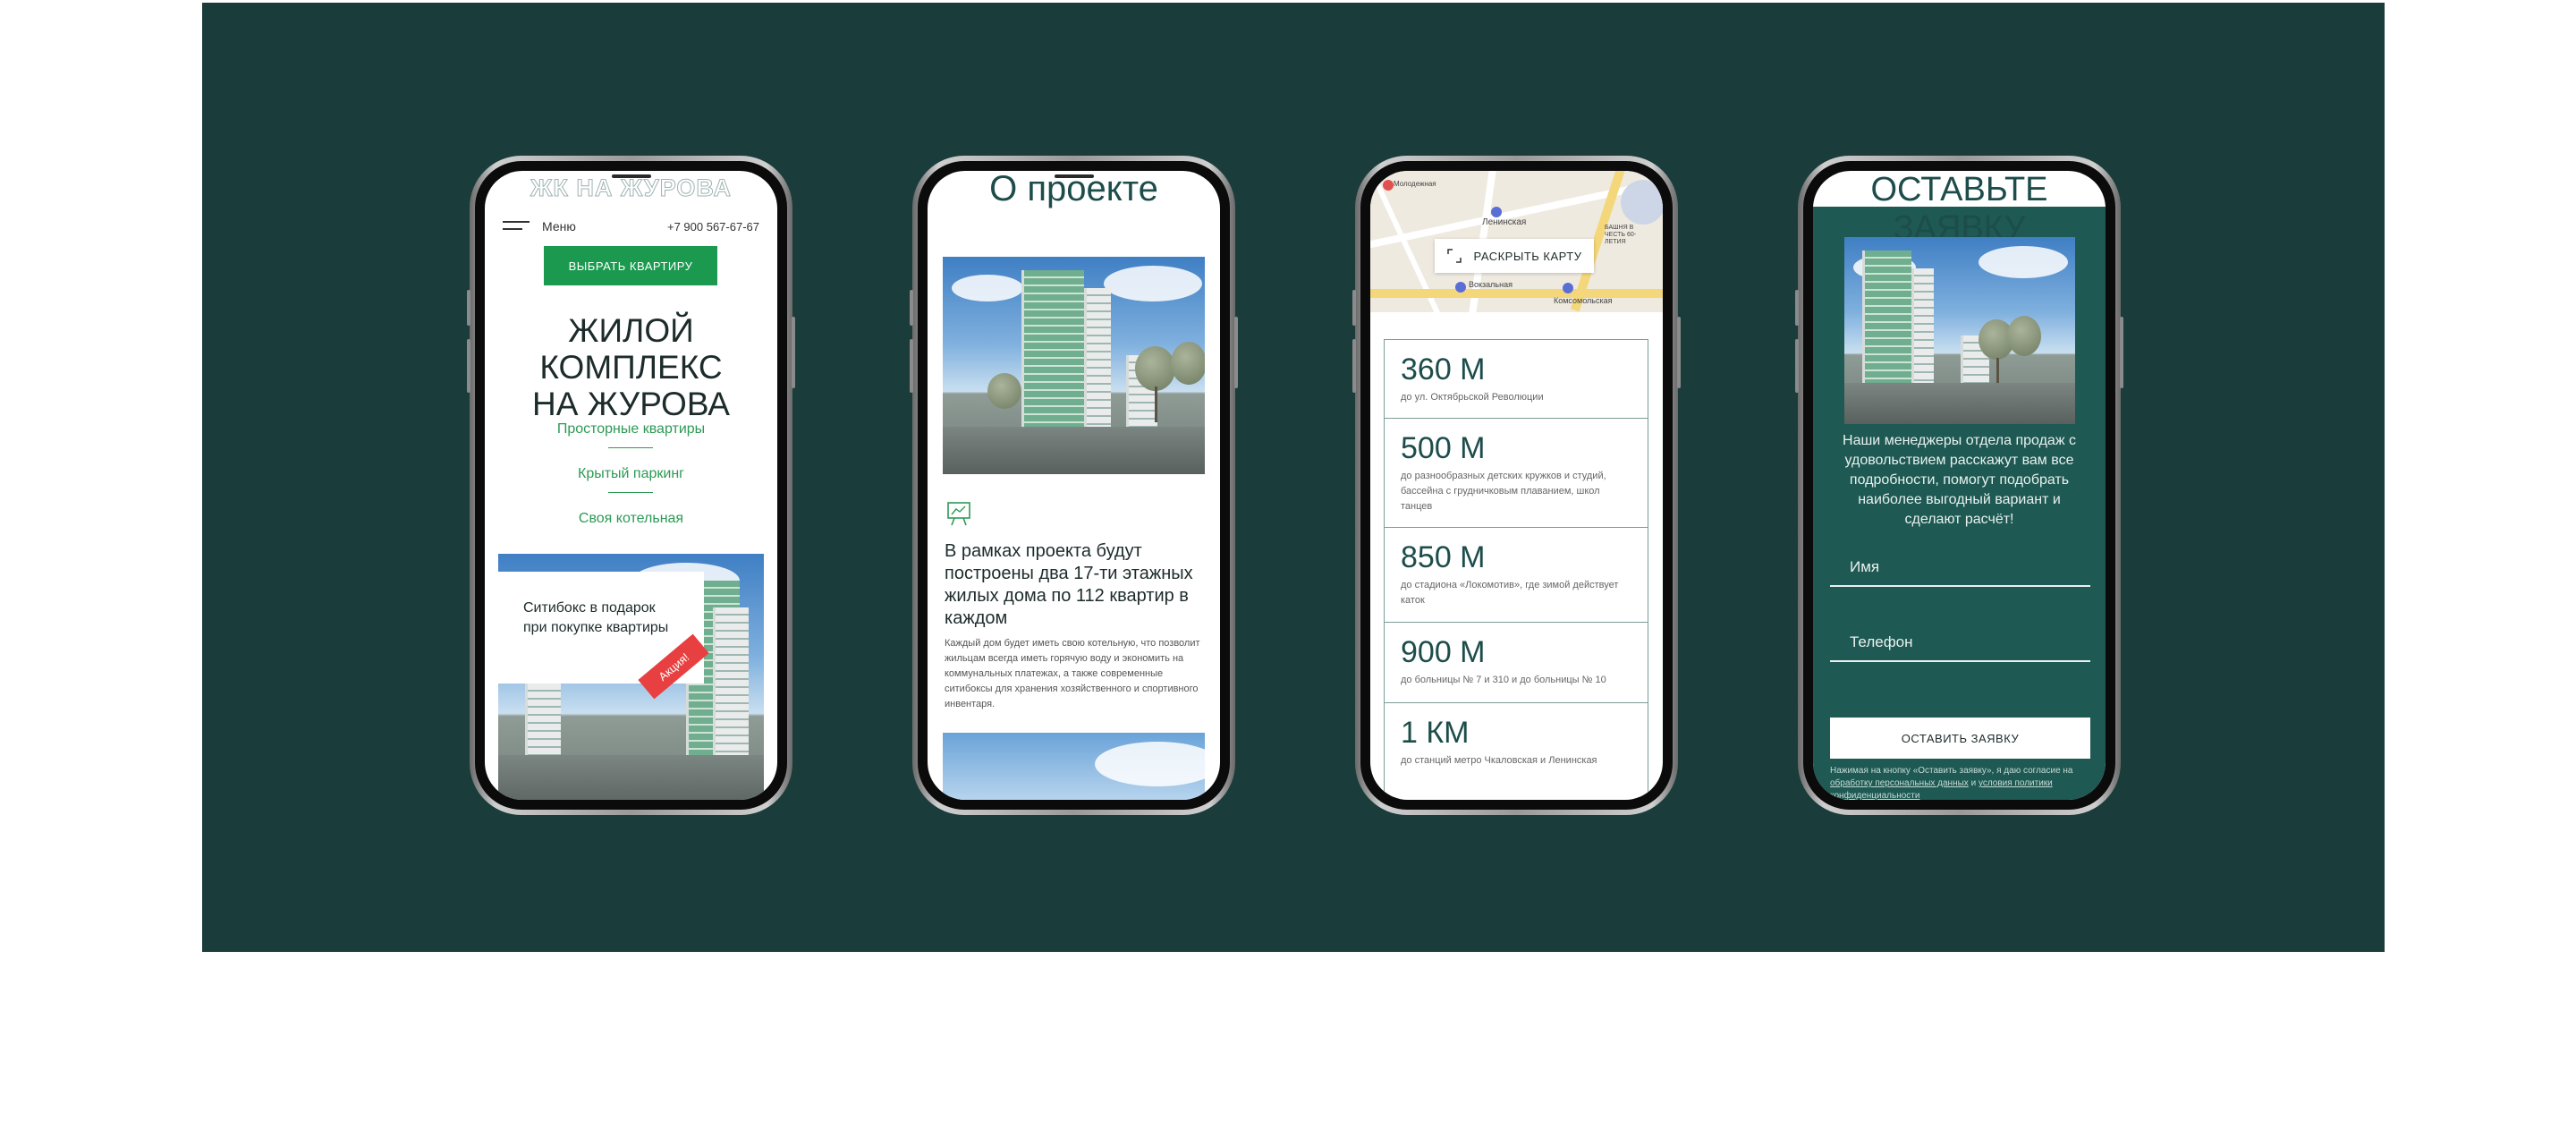 This screenshot has height=1138, width=2576. What do you see at coordinates (1472, 397) in the screenshot?
I see `distance-description: до ул. Октябрьской Революции` at bounding box center [1472, 397].